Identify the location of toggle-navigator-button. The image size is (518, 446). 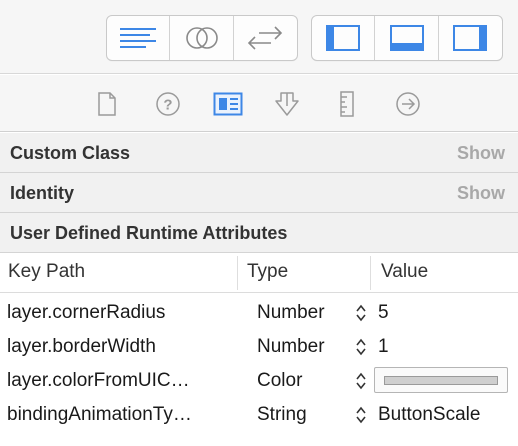
(344, 38).